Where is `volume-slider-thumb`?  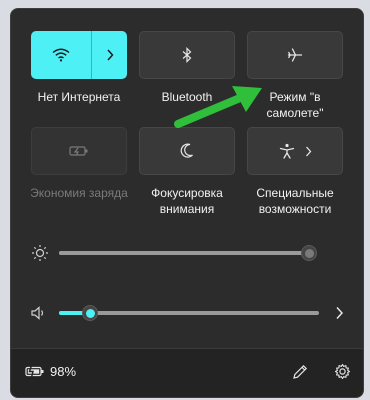
volume-slider-thumb is located at coordinates (90, 313).